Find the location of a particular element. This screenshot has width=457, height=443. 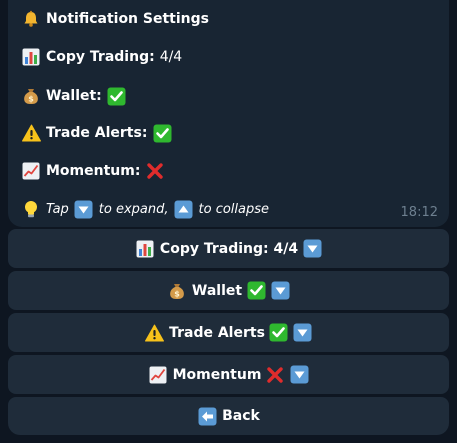

back-button: Back is located at coordinates (228, 416).